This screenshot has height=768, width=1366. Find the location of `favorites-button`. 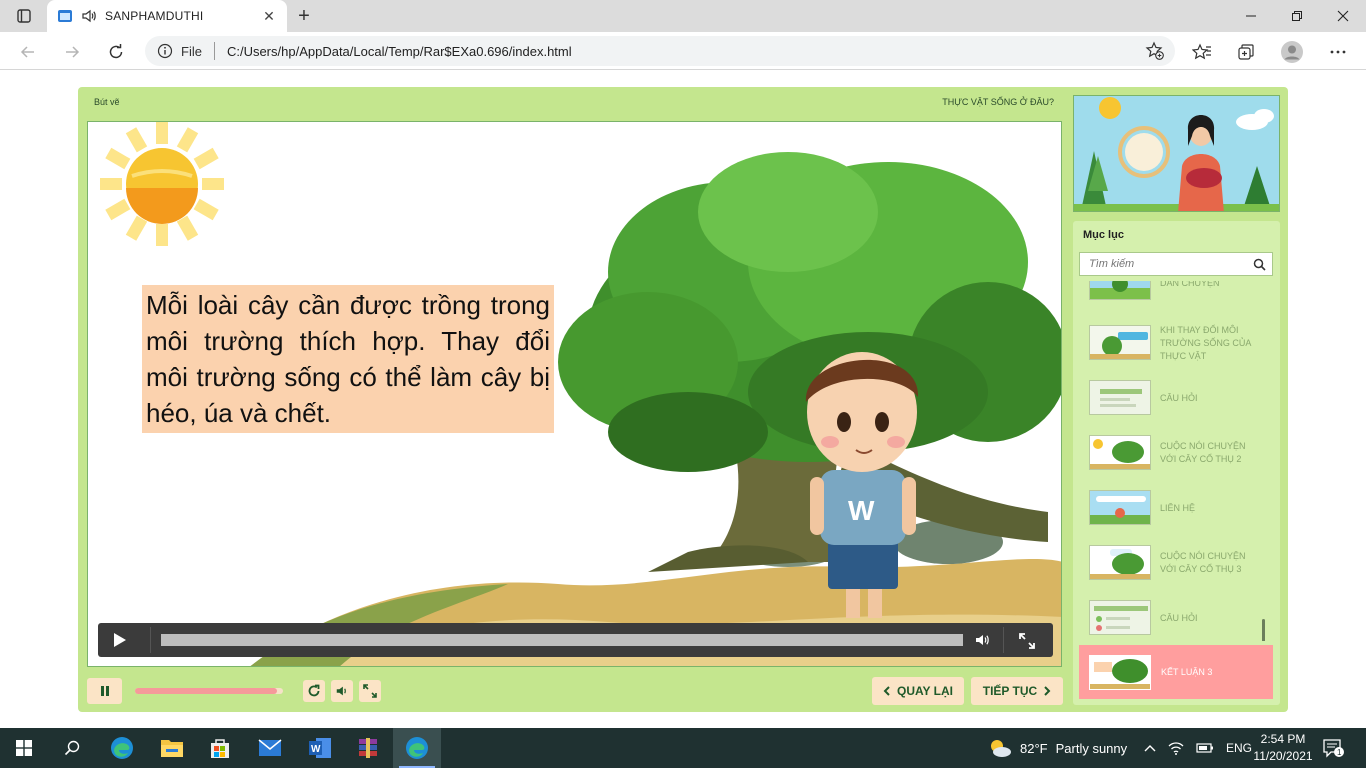

favorites-button is located at coordinates (1202, 52).